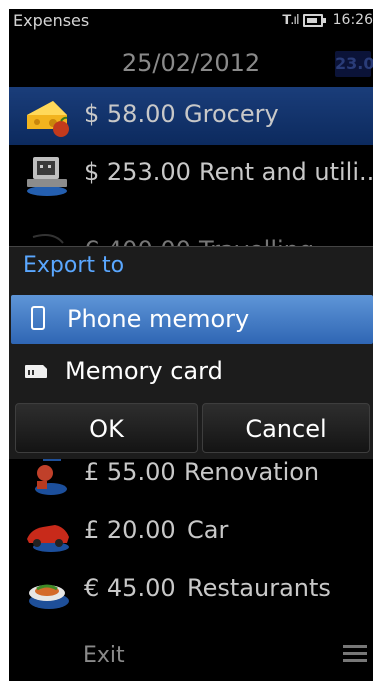 The image size is (382, 681). I want to click on restaurant-icon, so click(49, 596).